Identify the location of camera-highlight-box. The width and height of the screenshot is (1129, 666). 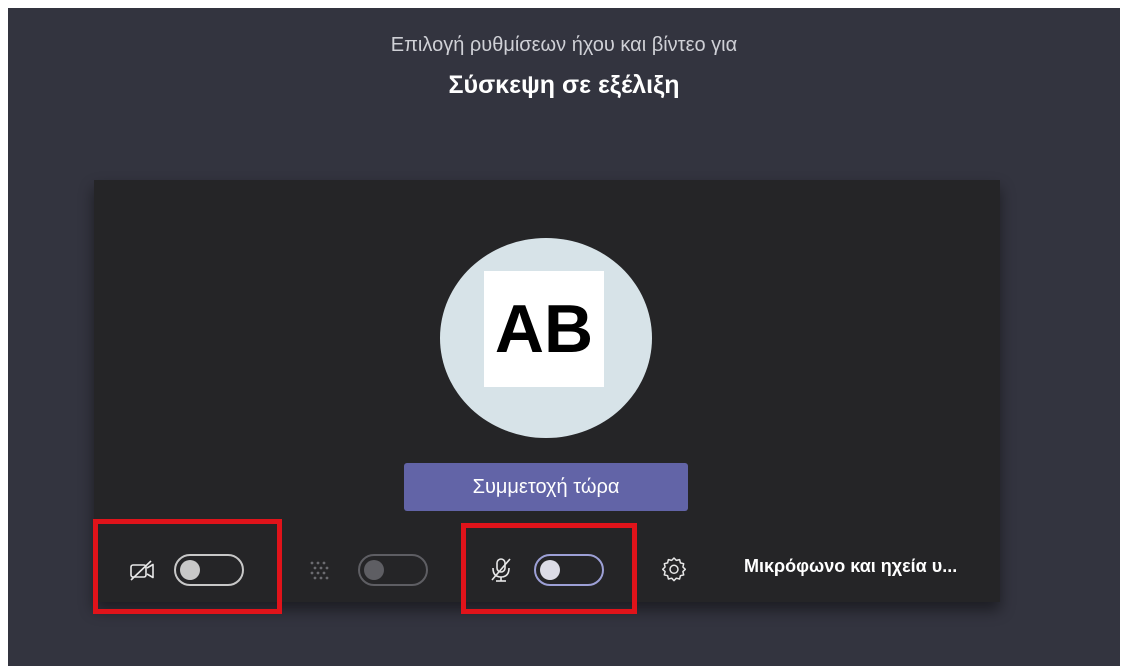
(187, 566).